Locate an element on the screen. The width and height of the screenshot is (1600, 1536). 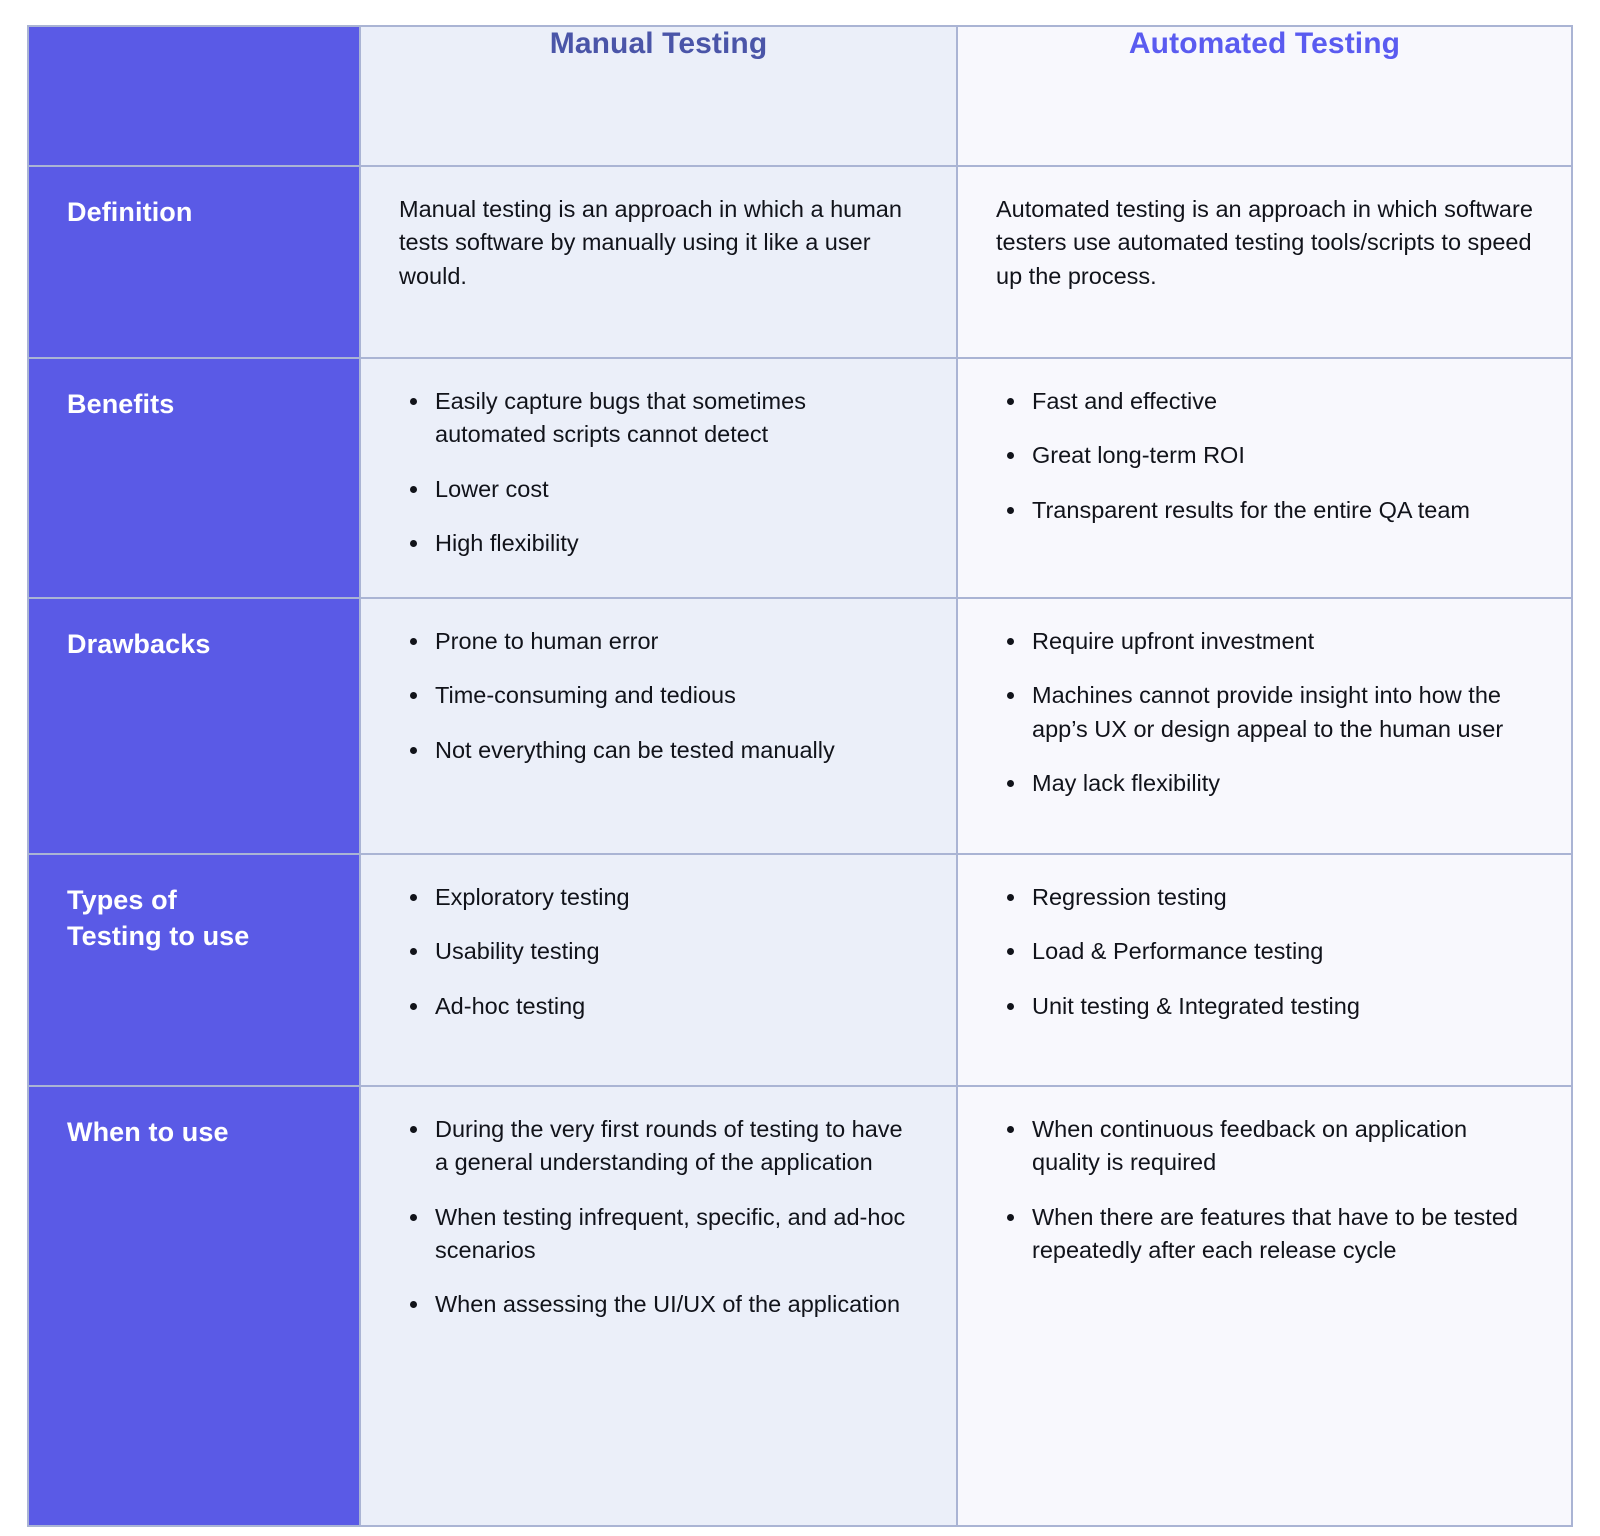
column-header-manual-testing: Manual Testing is located at coordinates (658, 96).